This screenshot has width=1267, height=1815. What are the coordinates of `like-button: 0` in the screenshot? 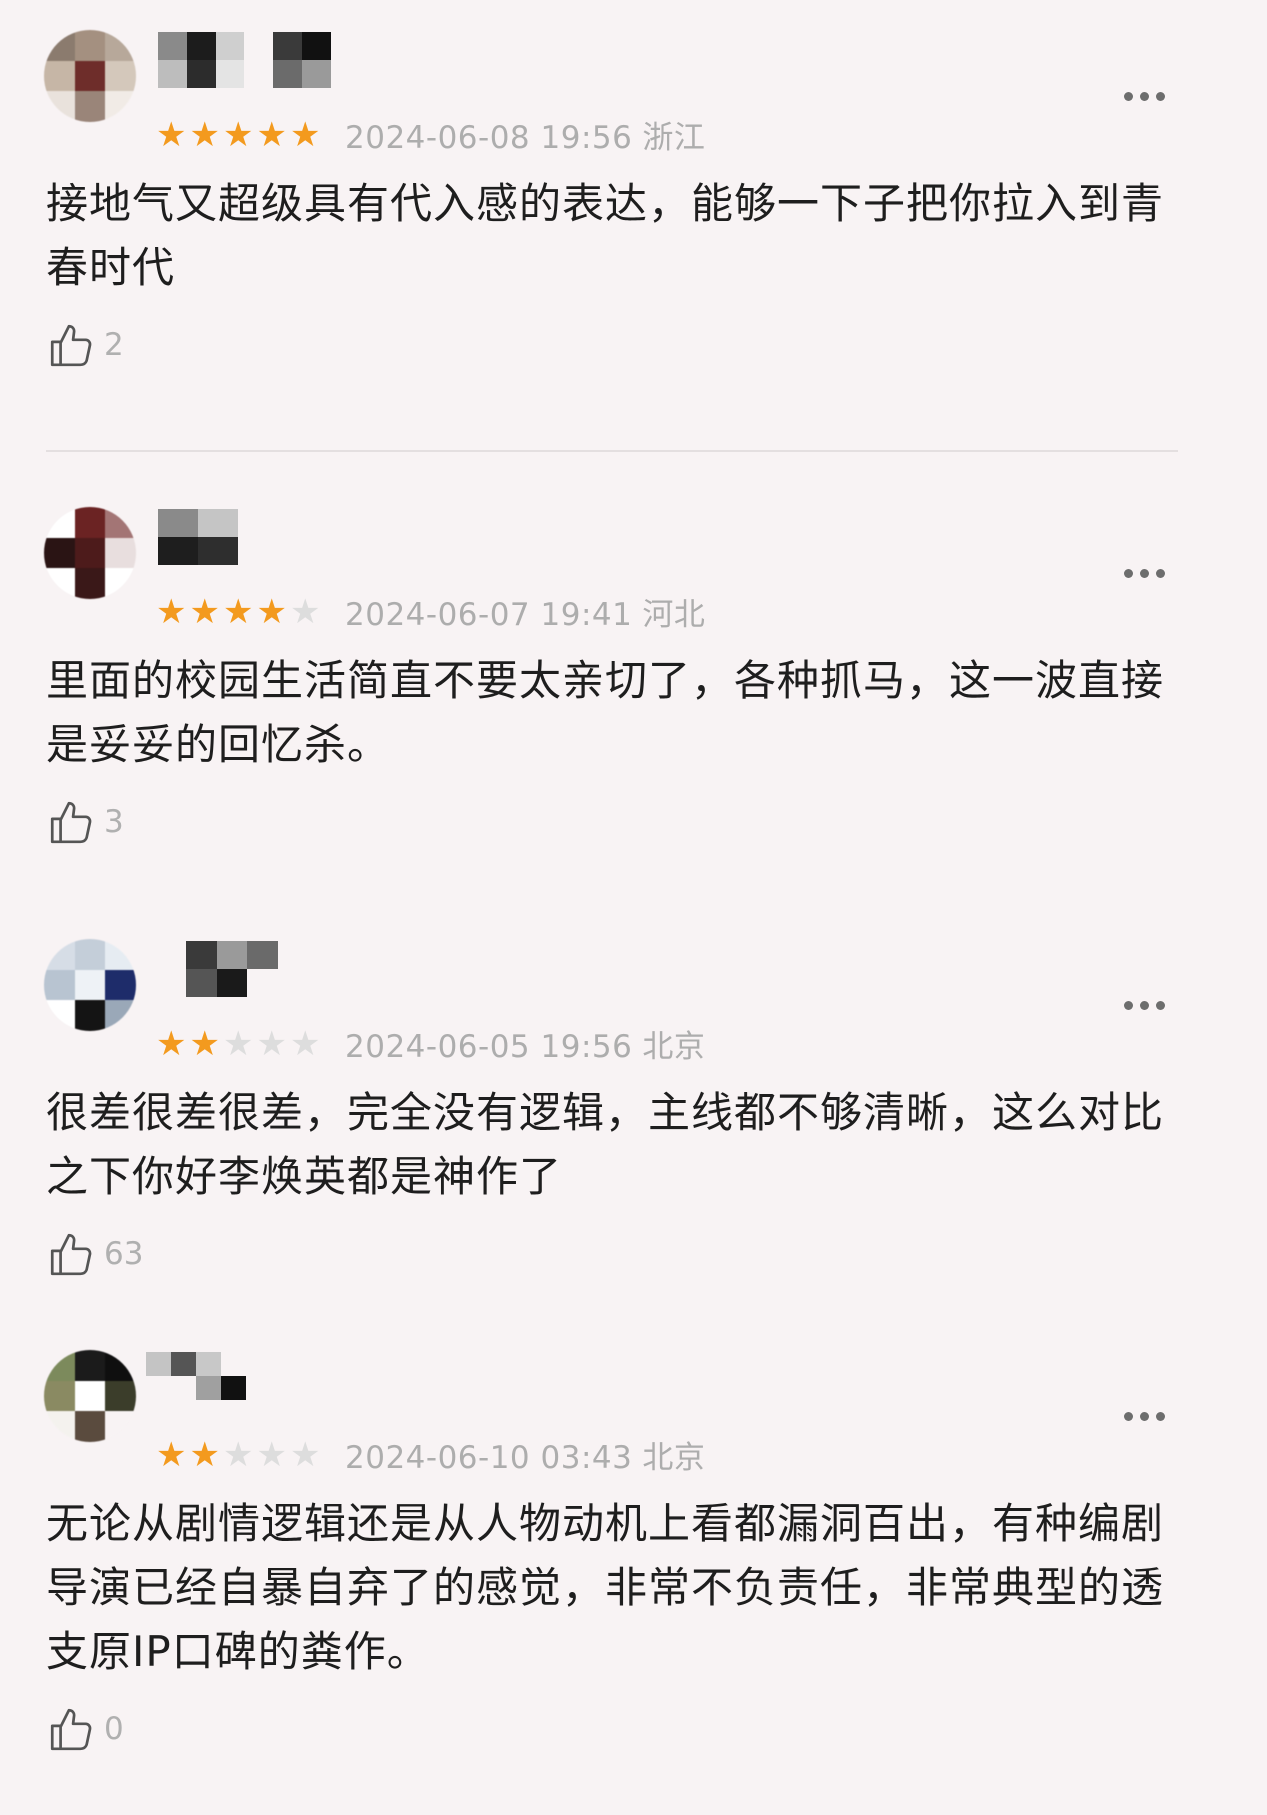 It's located at (85, 1729).